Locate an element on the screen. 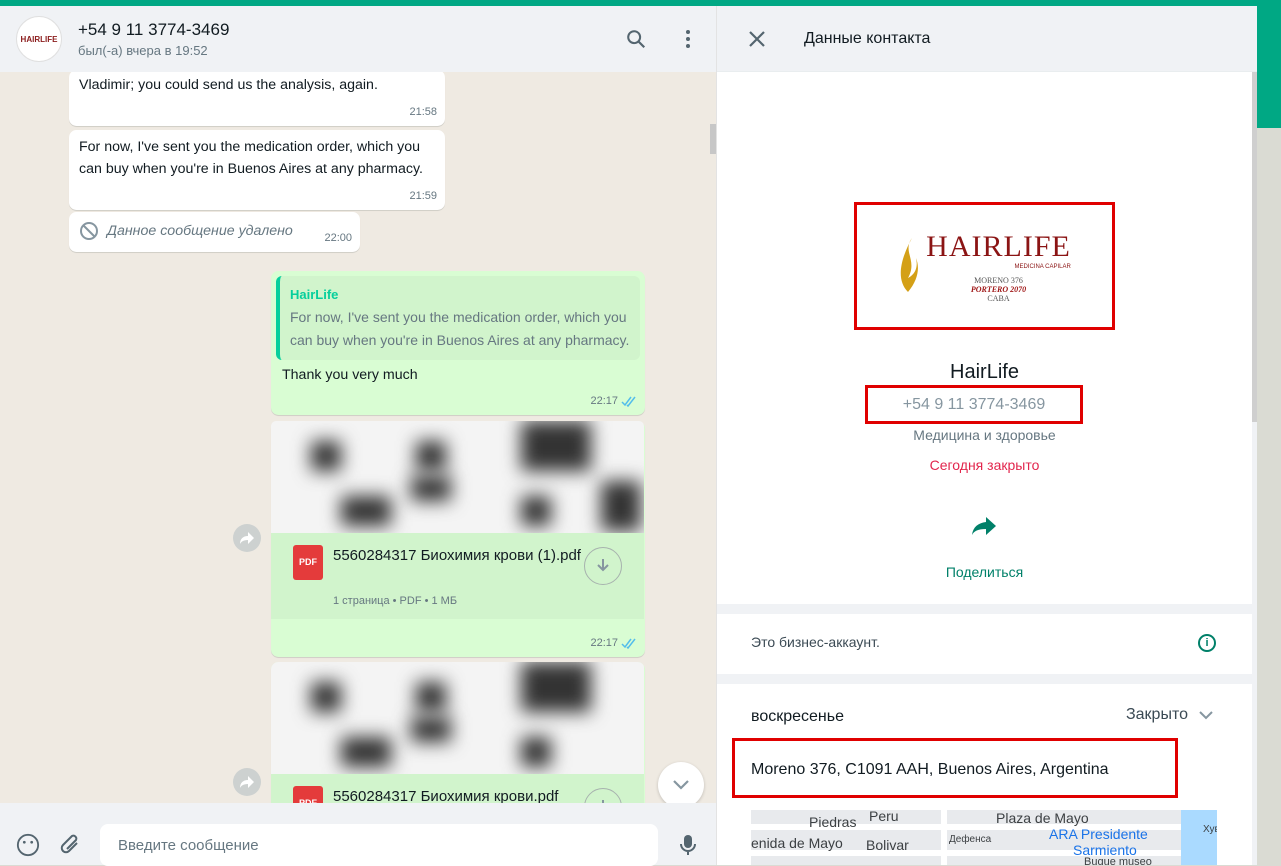  hours-dropdown: Закрыто is located at coordinates (1170, 715).